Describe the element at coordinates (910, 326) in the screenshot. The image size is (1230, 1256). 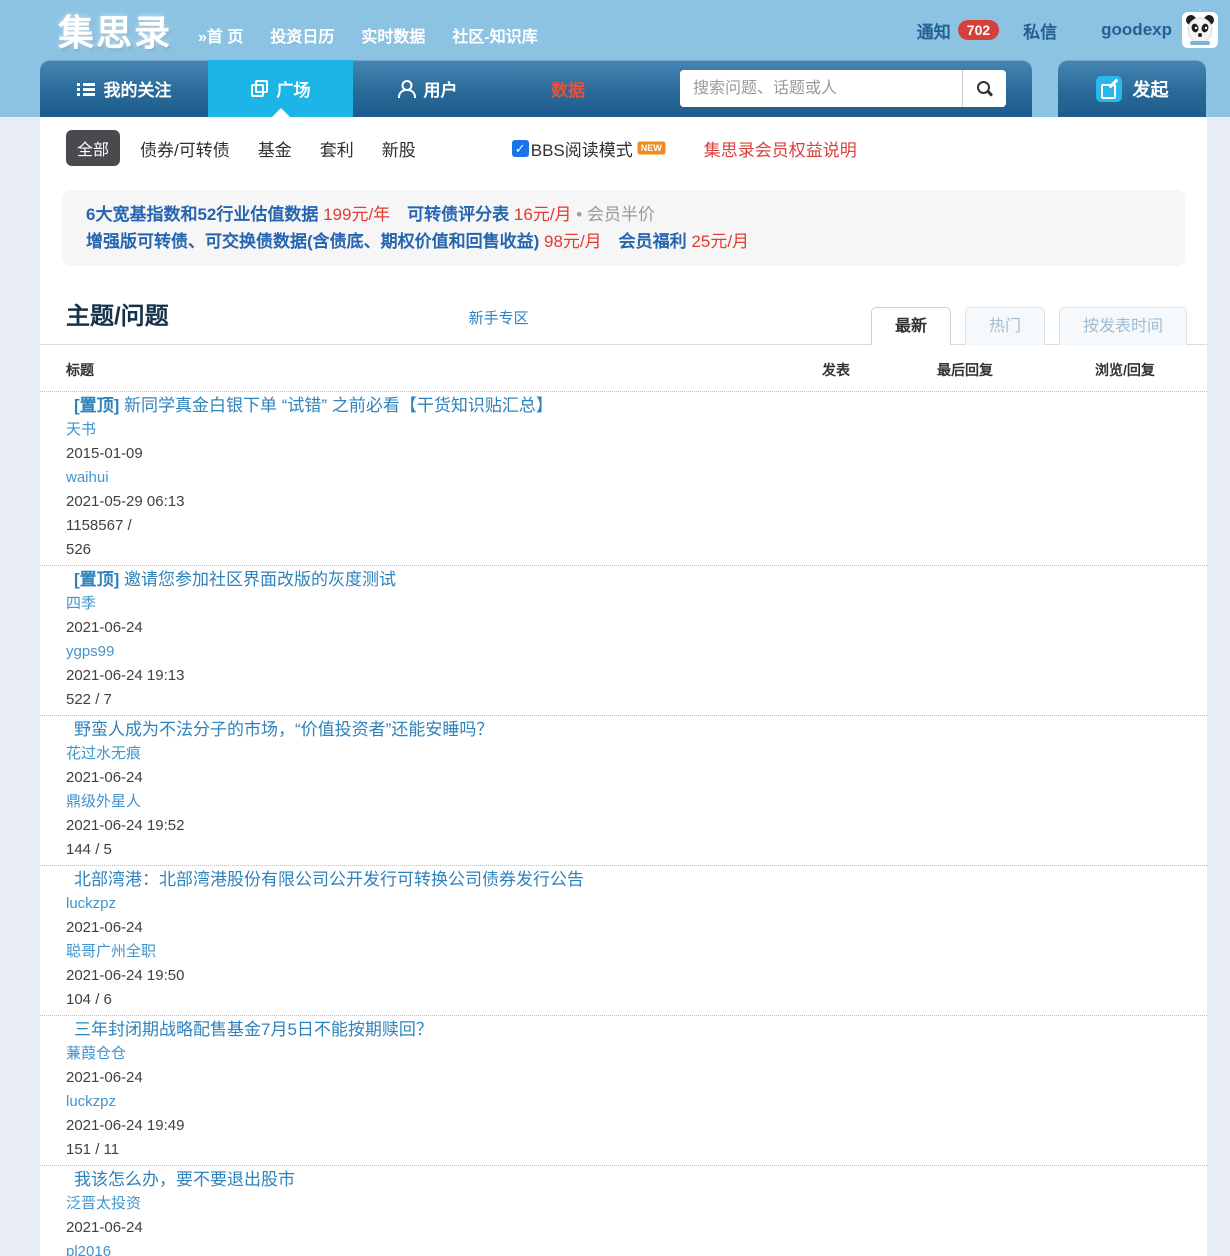
I see `sort-tab: 最新` at that location.